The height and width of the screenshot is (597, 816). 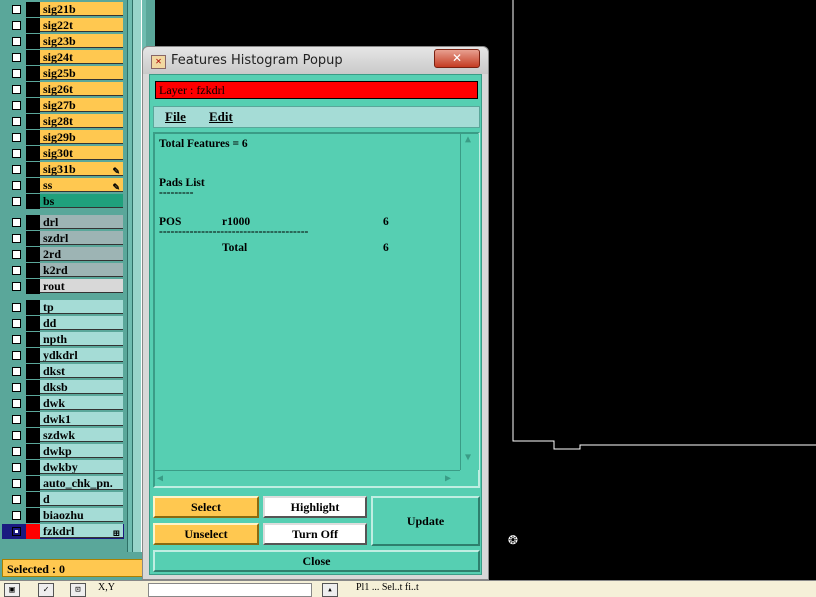 What do you see at coordinates (448, 478) in the screenshot?
I see `scroll-right-icon: ▶` at bounding box center [448, 478].